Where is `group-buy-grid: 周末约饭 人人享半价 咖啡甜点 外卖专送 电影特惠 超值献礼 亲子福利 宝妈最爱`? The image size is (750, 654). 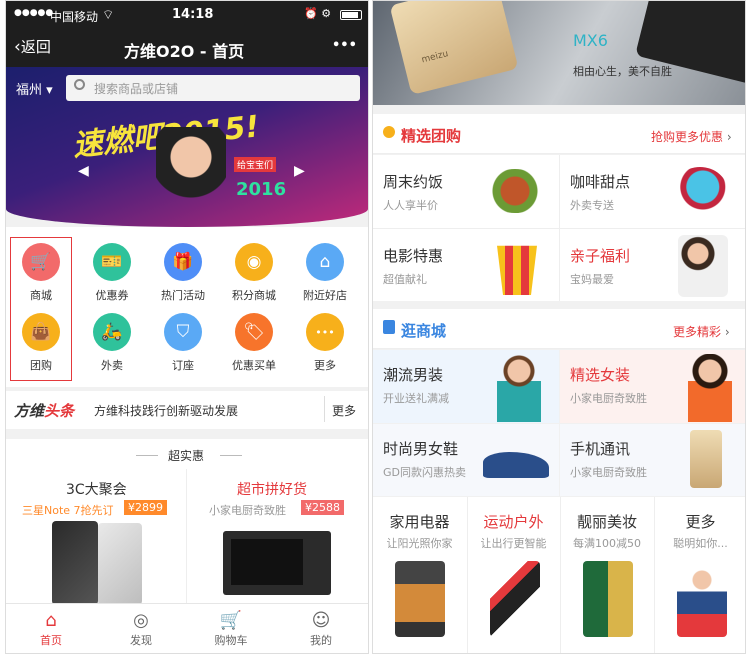 group-buy-grid: 周末约饭 人人享半价 咖啡甜点 外卖专送 电影特惠 超值献礼 亲子福利 宝妈最爱 is located at coordinates (559, 228).